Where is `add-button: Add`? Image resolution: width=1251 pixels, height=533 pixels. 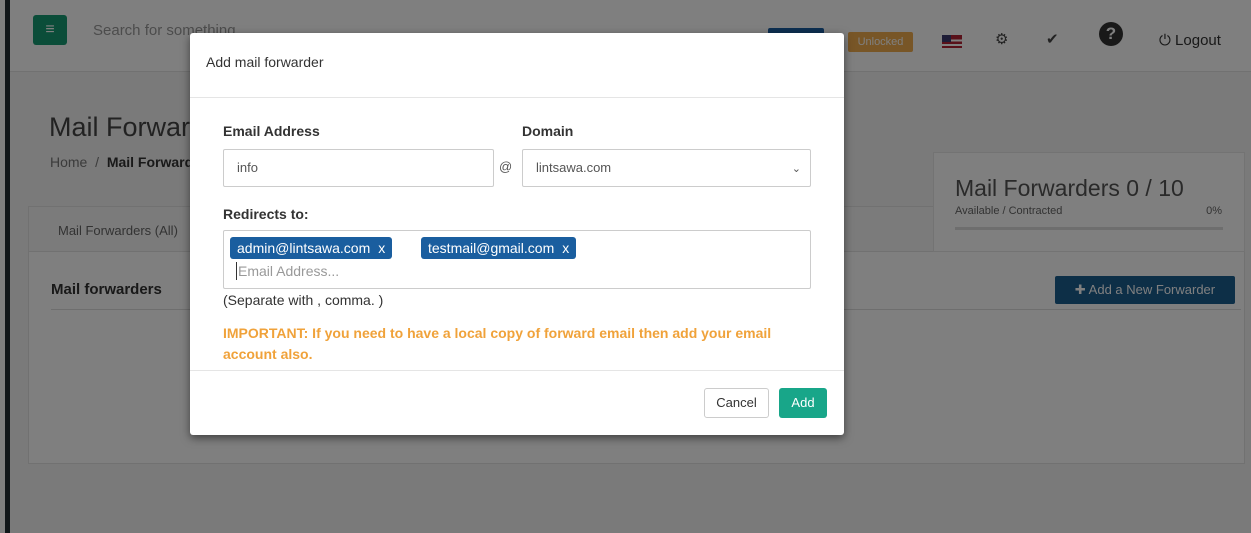
add-button: Add is located at coordinates (803, 403).